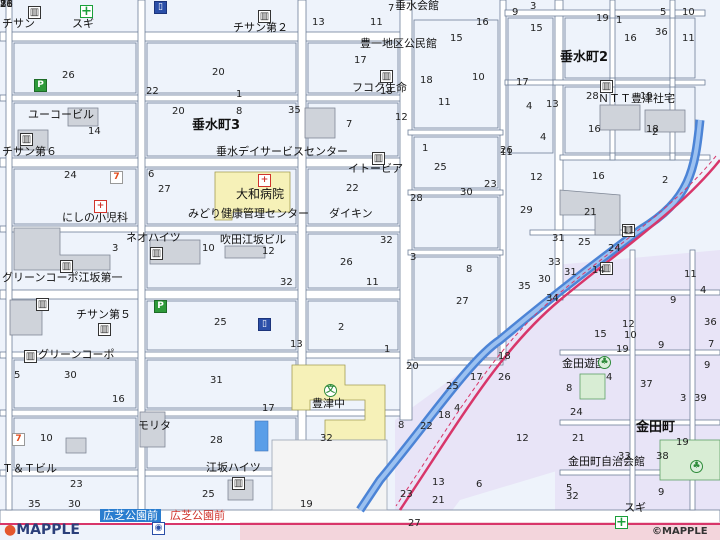 This screenshot has height=540, width=720. Describe the element at coordinates (151, 174) in the screenshot. I see `block-number: 6` at that location.